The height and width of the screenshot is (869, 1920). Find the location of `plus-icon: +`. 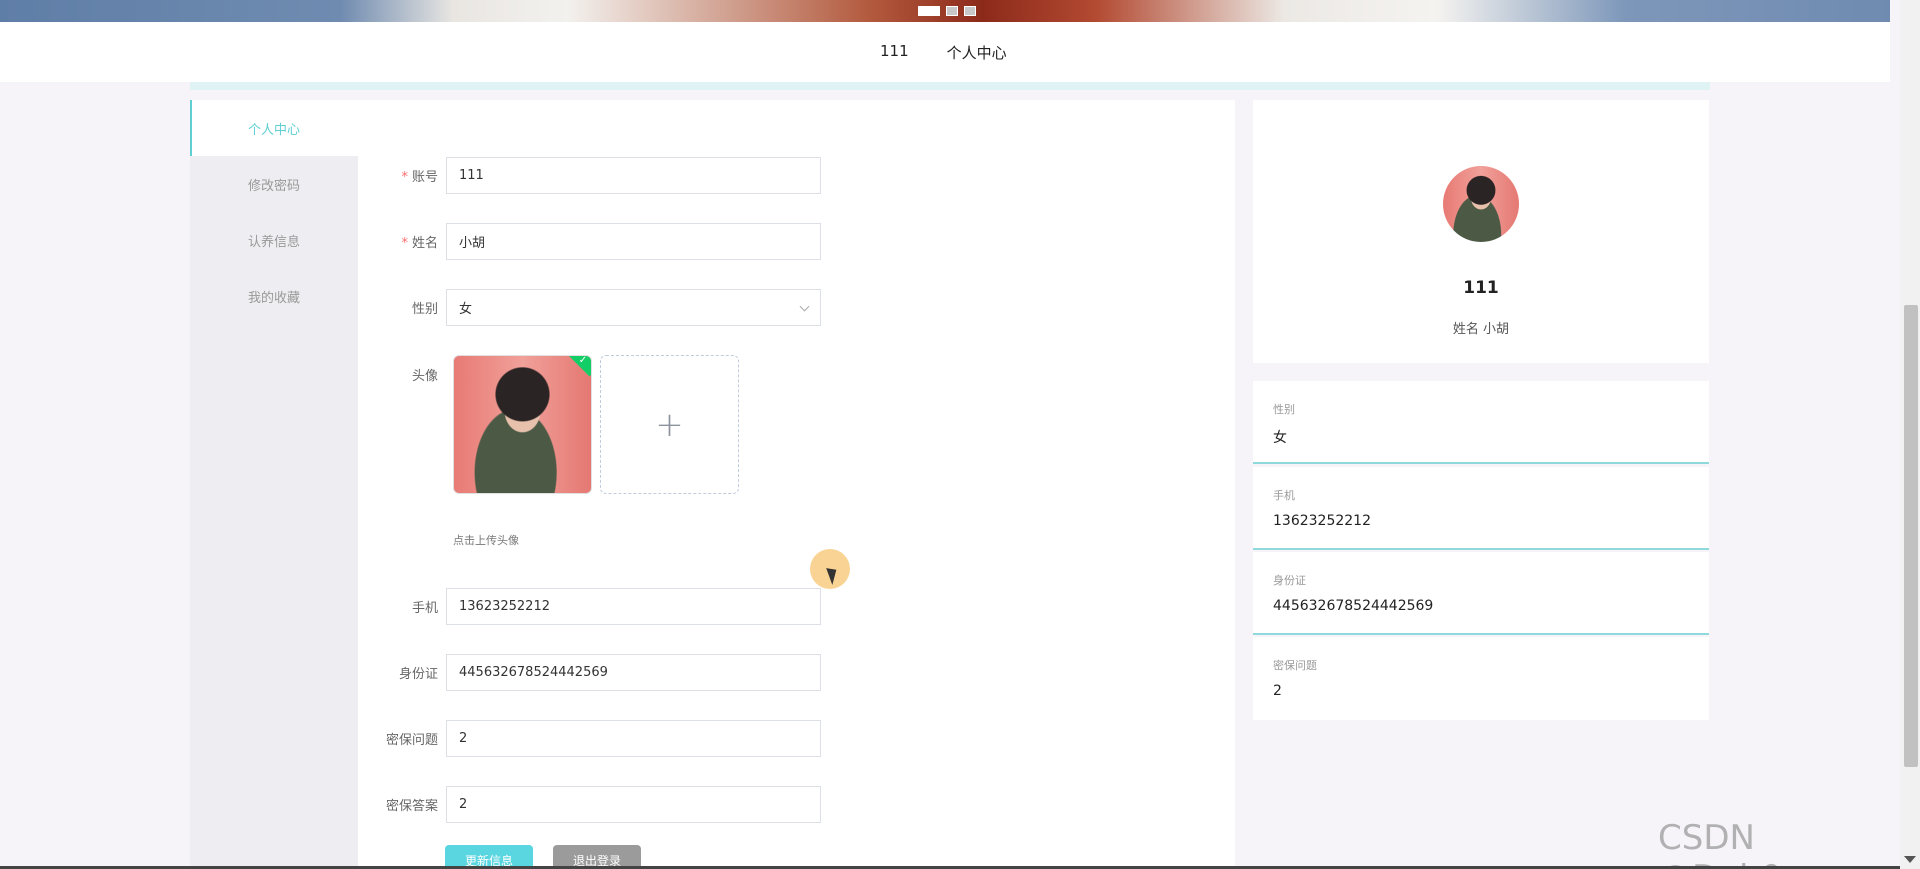

plus-icon: + is located at coordinates (669, 424).